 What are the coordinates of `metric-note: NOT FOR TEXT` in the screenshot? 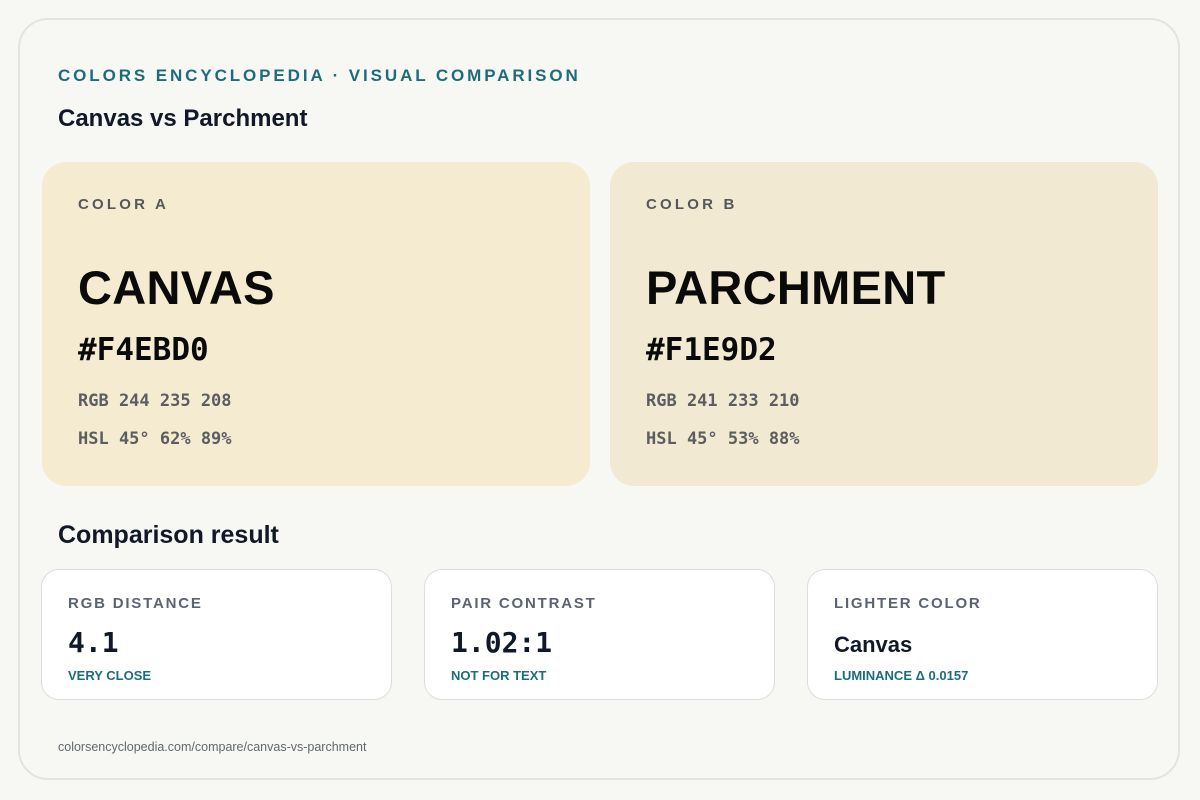 It's located at (499, 675).